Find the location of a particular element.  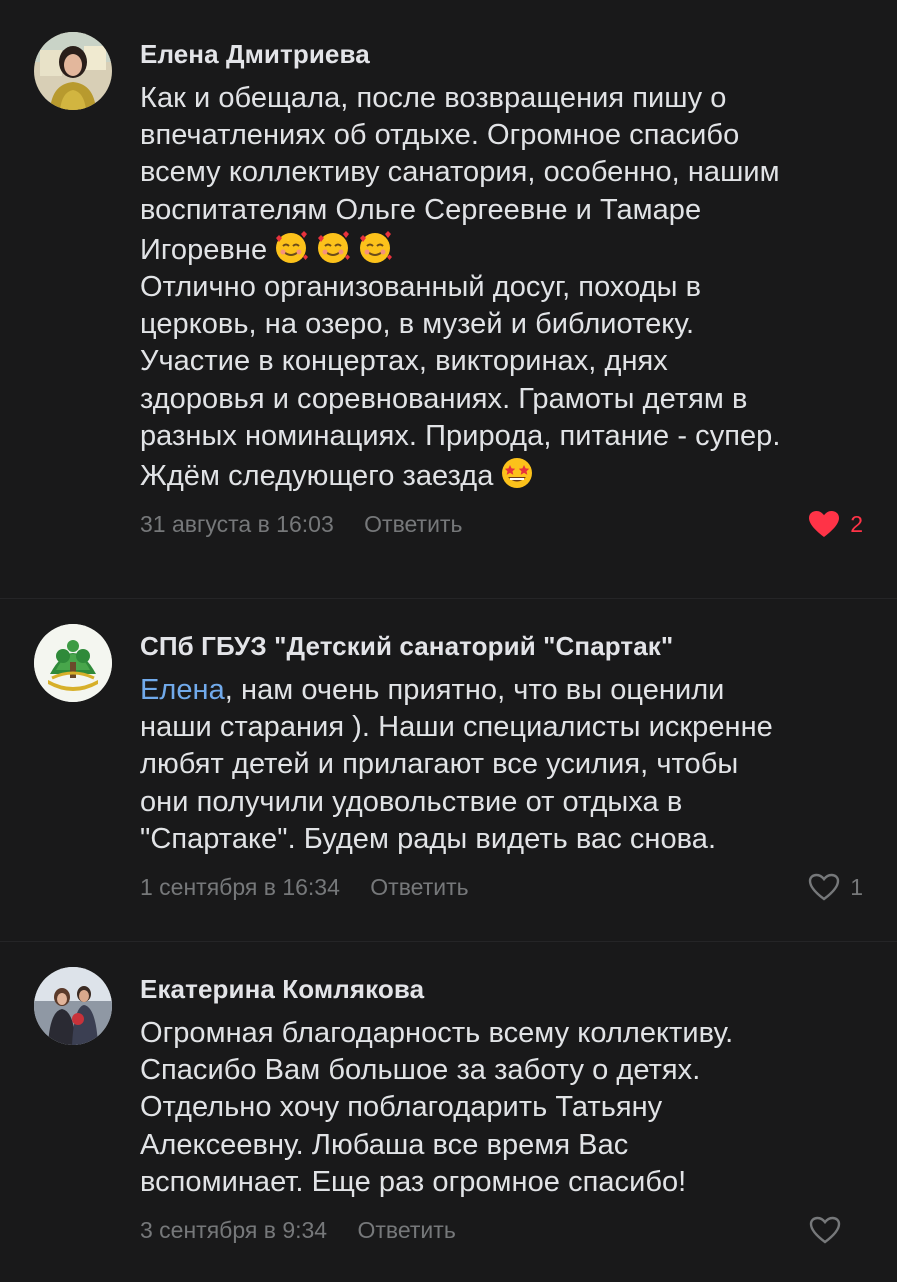

comment-author: Елена Дмитриева is located at coordinates (501, 54).